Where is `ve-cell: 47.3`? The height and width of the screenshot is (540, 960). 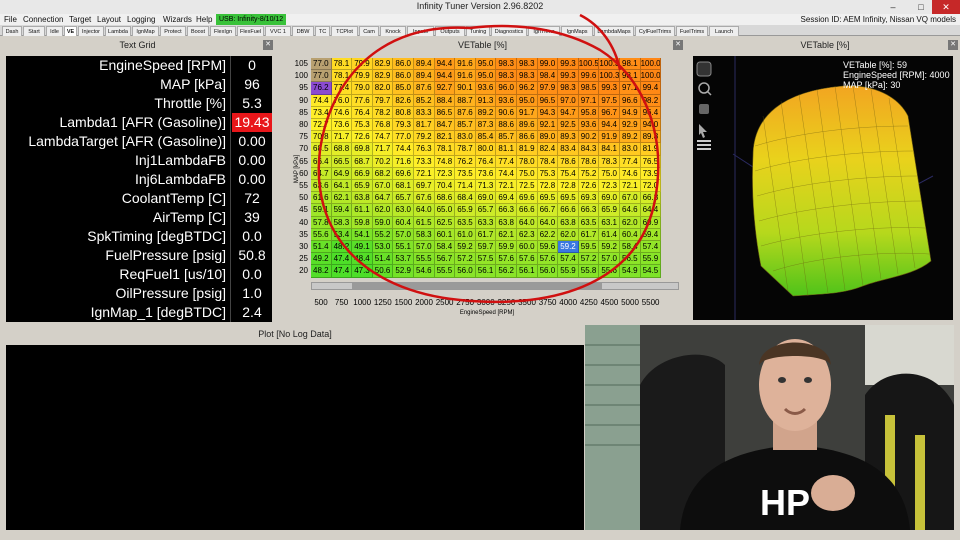
ve-cell: 47.3 is located at coordinates (362, 271).